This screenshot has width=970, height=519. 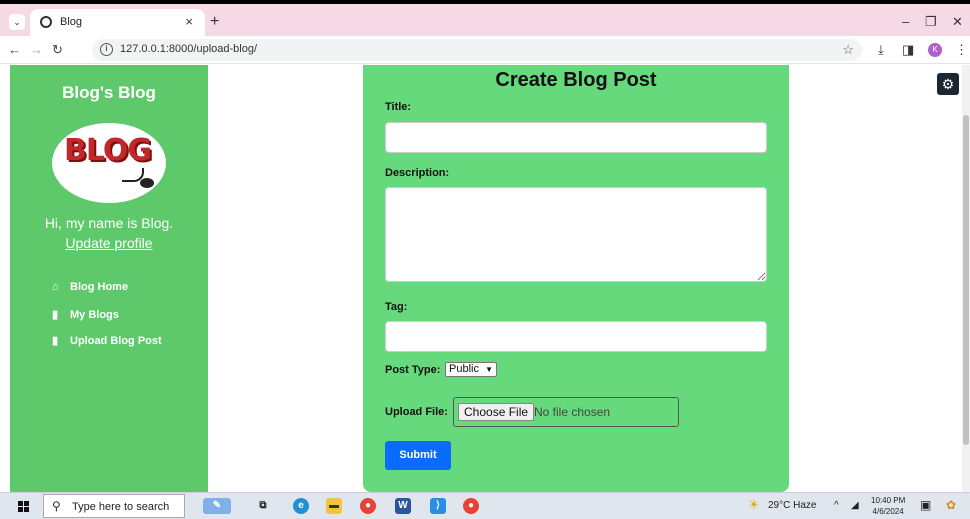 What do you see at coordinates (413, 370) in the screenshot?
I see `post-type-label: Post Type:` at bounding box center [413, 370].